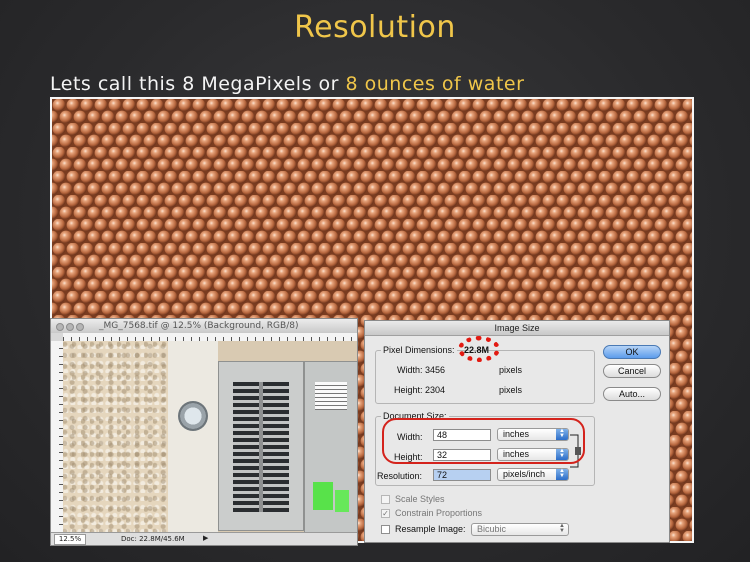 This screenshot has height=562, width=750. I want to click on dotted-annotation-circle, so click(479, 349).